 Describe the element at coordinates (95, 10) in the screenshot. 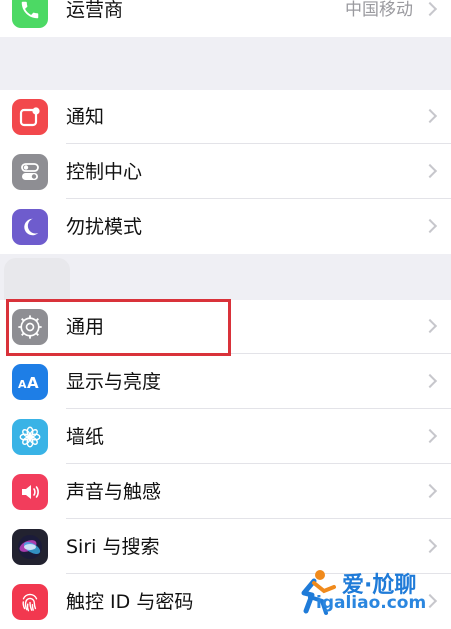

I see `settings-row-label: 运营商` at that location.